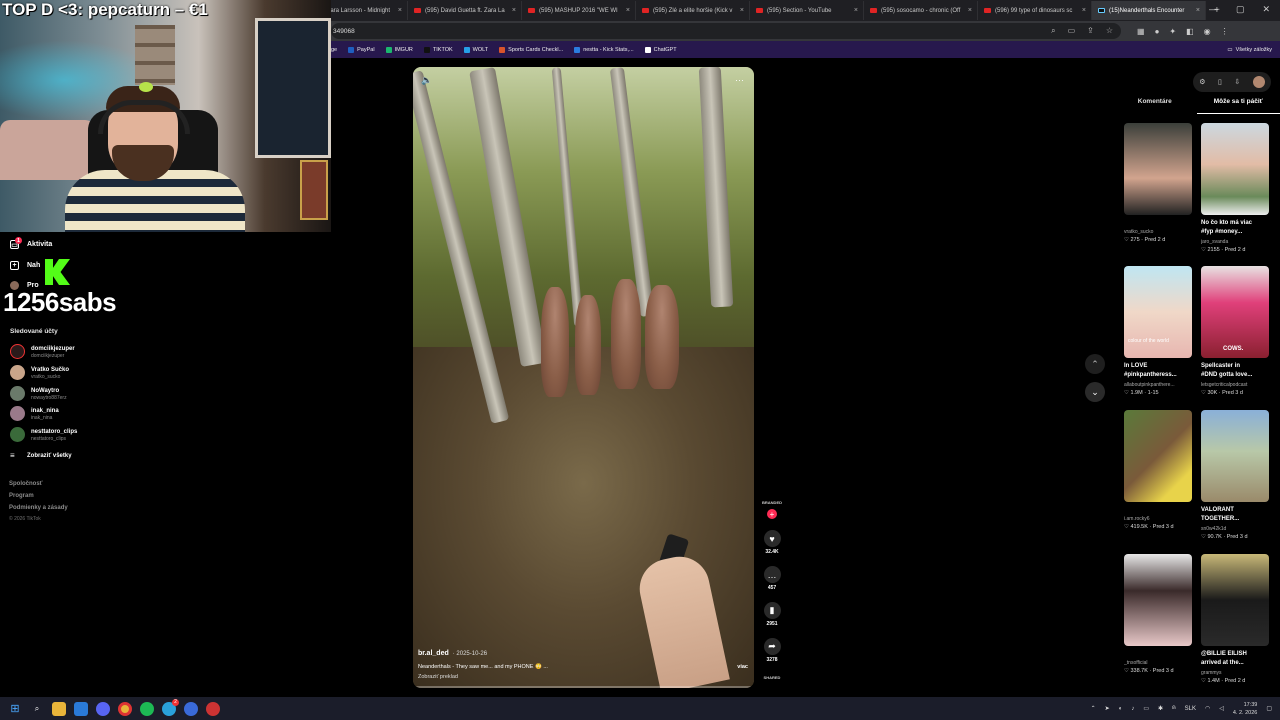 This screenshot has height=720, width=1280. Describe the element at coordinates (921, 10) in the screenshot. I see `browser-tab: (595) sosocamo - chronic (Off ×` at that location.